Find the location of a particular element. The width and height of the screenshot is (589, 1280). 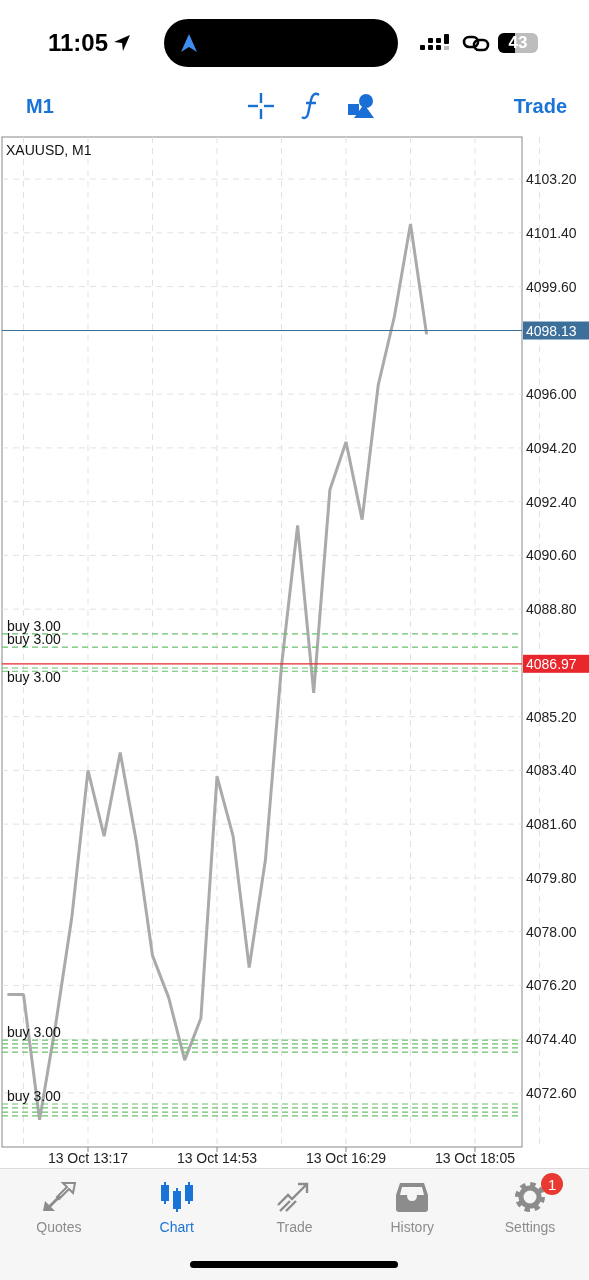

price-tick: 4072.60 is located at coordinates (551, 1092).